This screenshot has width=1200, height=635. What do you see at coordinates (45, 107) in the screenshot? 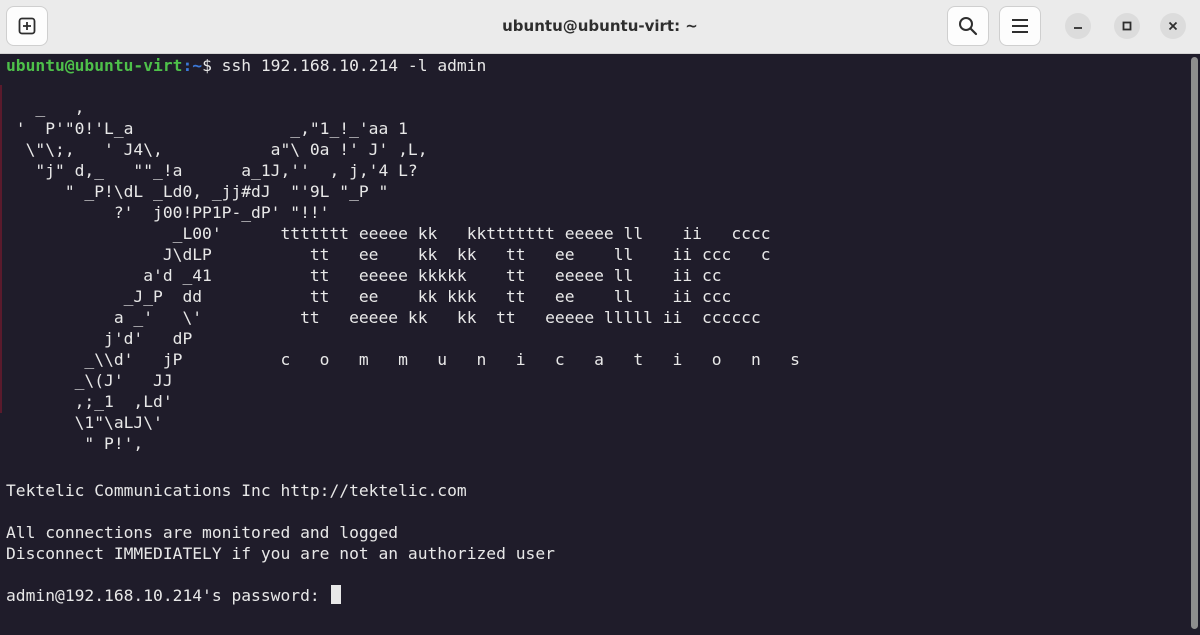
I see `banner-line: _ ,` at bounding box center [45, 107].